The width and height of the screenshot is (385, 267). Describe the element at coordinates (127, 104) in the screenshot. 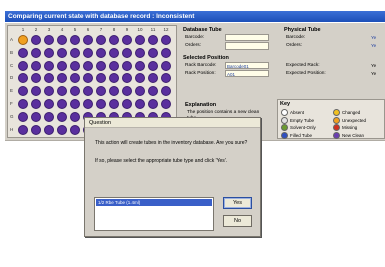

I see `well-f09` at that location.